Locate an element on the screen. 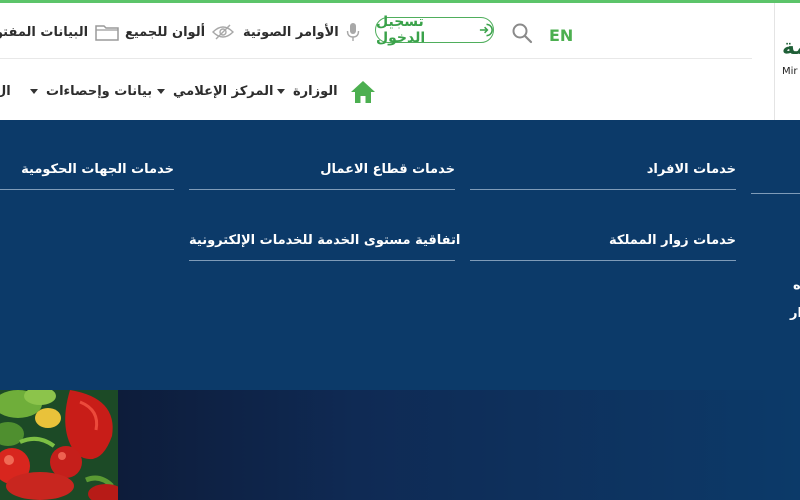 Image resolution: width=800 pixels, height=500 pixels. voice-commands-link: الأوامر الصوتية is located at coordinates (301, 32).